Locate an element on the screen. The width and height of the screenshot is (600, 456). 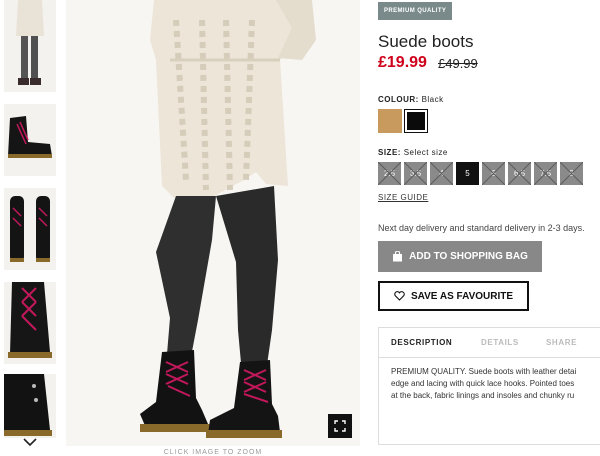
swatch-black is located at coordinates (416, 121).